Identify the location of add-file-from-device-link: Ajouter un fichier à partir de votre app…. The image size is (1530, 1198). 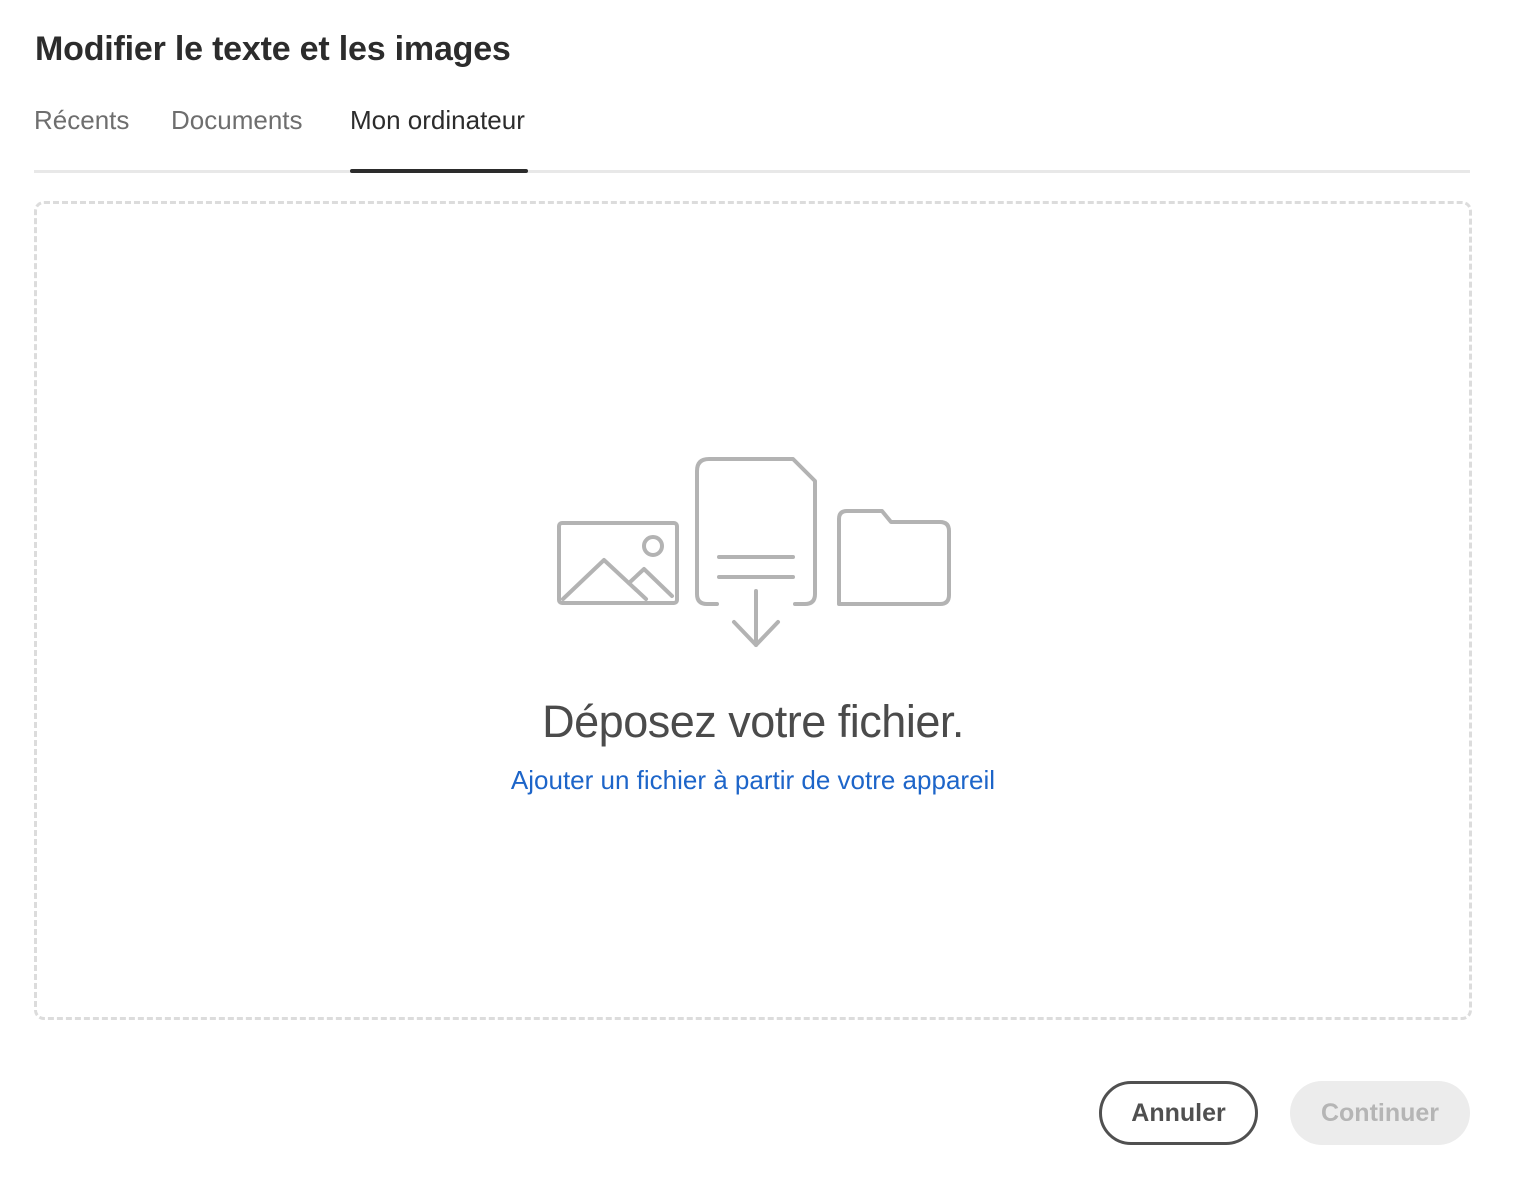
(753, 780).